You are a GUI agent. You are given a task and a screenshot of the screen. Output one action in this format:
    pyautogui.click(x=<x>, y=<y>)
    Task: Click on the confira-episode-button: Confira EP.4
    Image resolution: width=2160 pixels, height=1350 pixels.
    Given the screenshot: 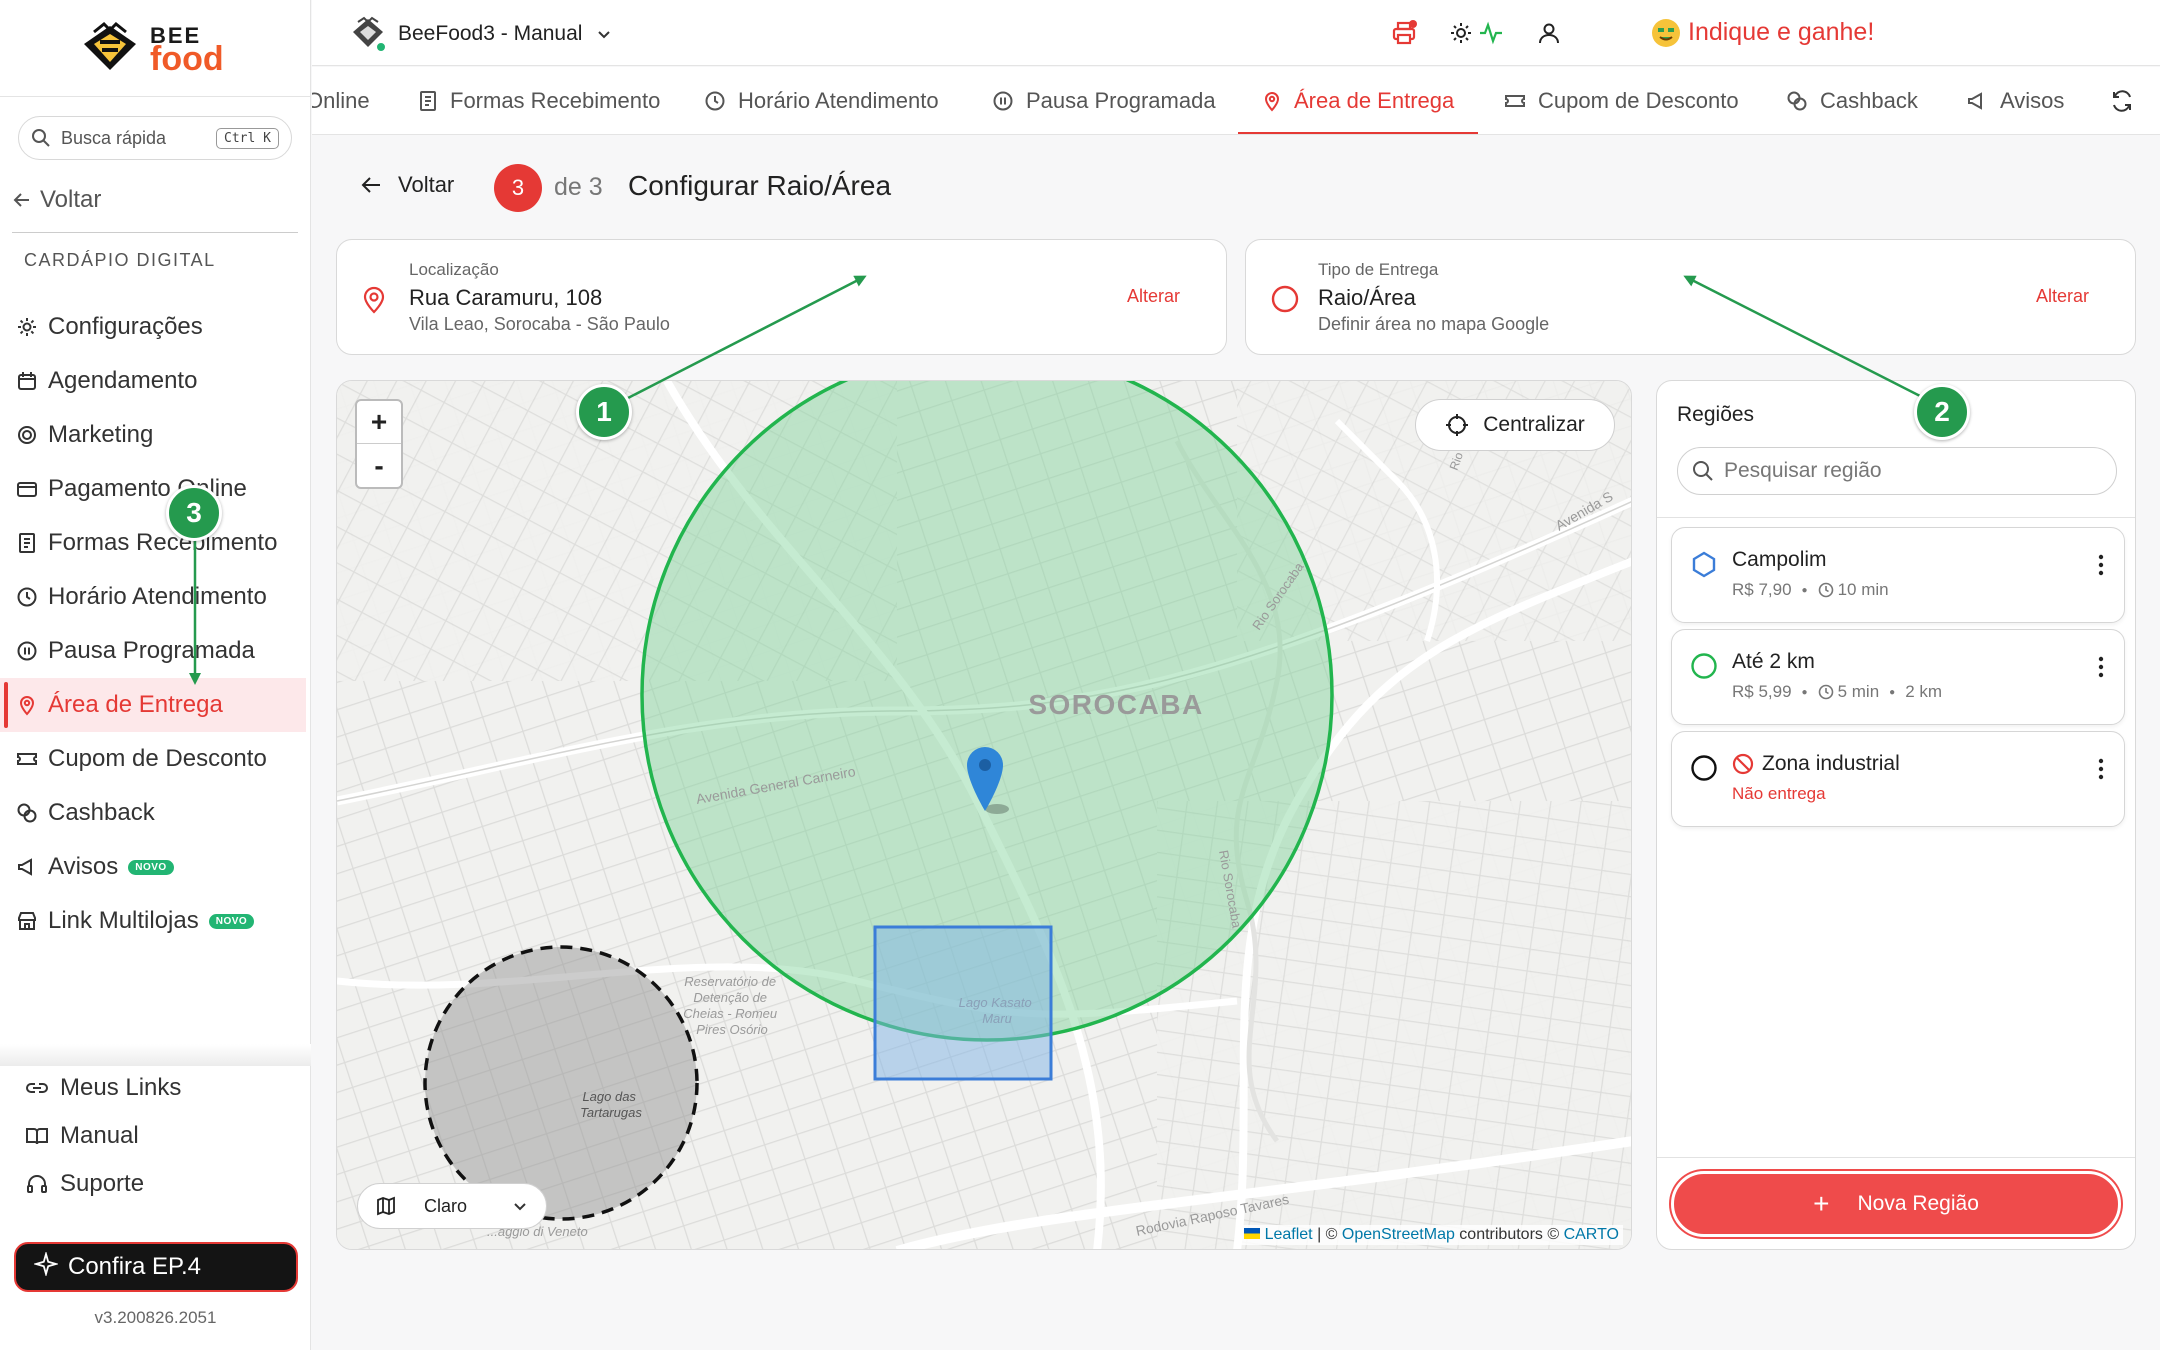 What is the action you would take?
    pyautogui.click(x=156, y=1267)
    